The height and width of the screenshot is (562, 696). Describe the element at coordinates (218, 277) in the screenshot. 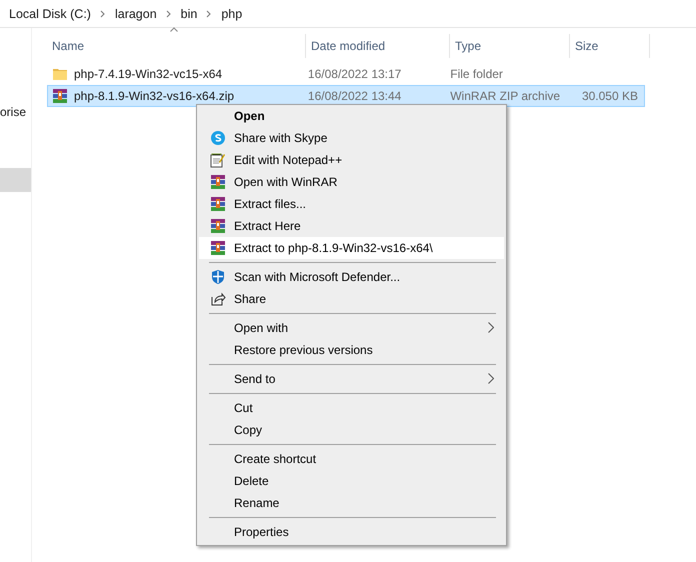

I see `shield-icon` at that location.